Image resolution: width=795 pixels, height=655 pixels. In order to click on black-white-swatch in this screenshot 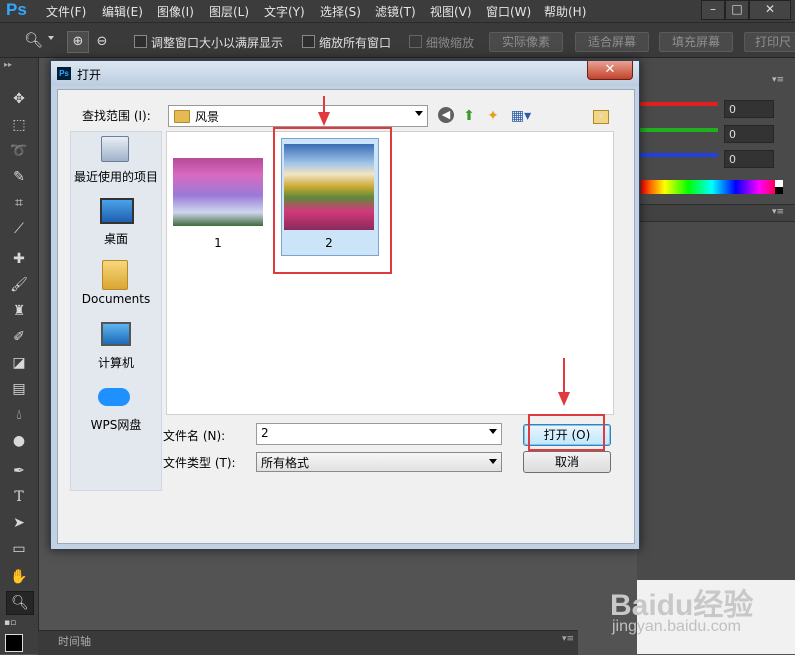, I will do `click(779, 187)`.